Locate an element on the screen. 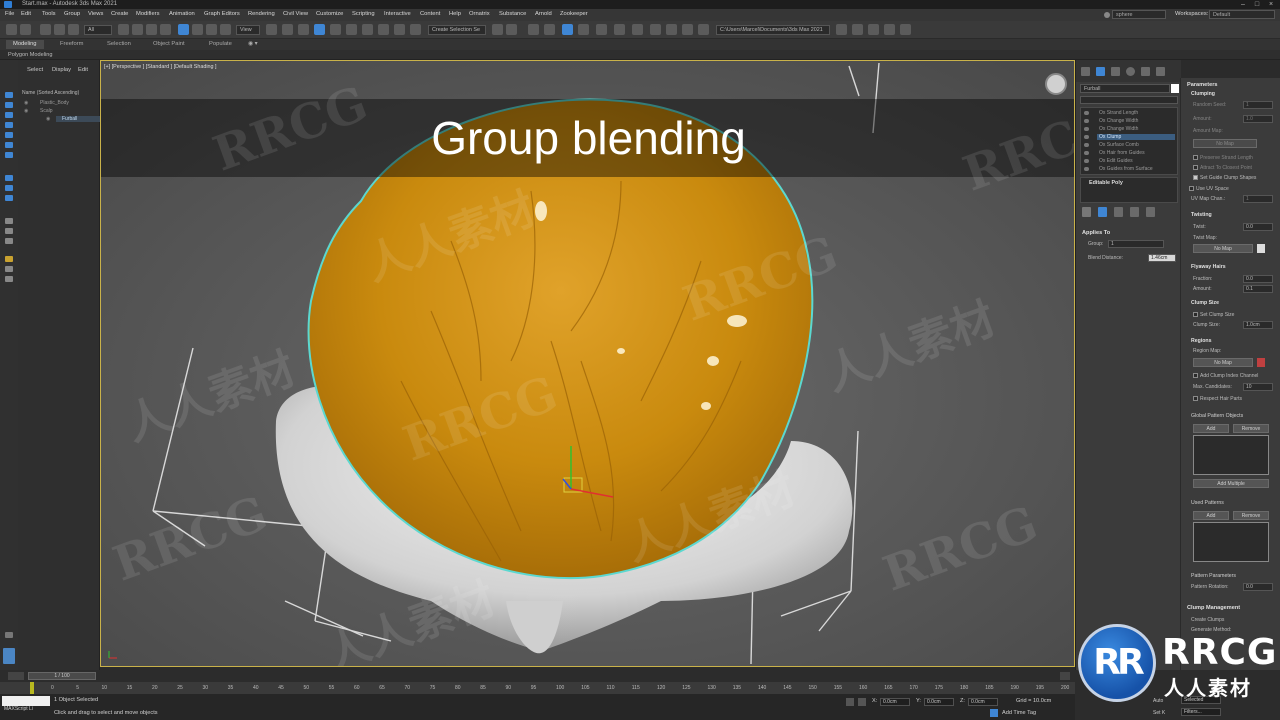 Image resolution: width=1280 pixels, height=720 pixels. twist-map-button: No Map is located at coordinates (1223, 248).